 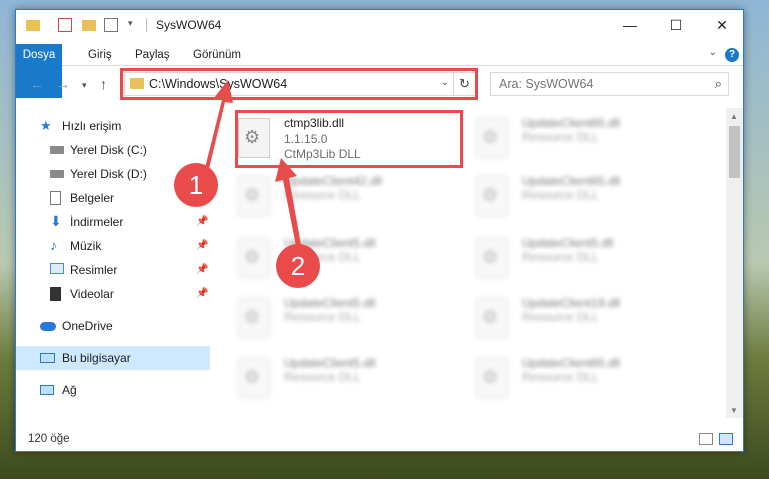 I want to click on address-highlight-box, so click(x=299, y=84).